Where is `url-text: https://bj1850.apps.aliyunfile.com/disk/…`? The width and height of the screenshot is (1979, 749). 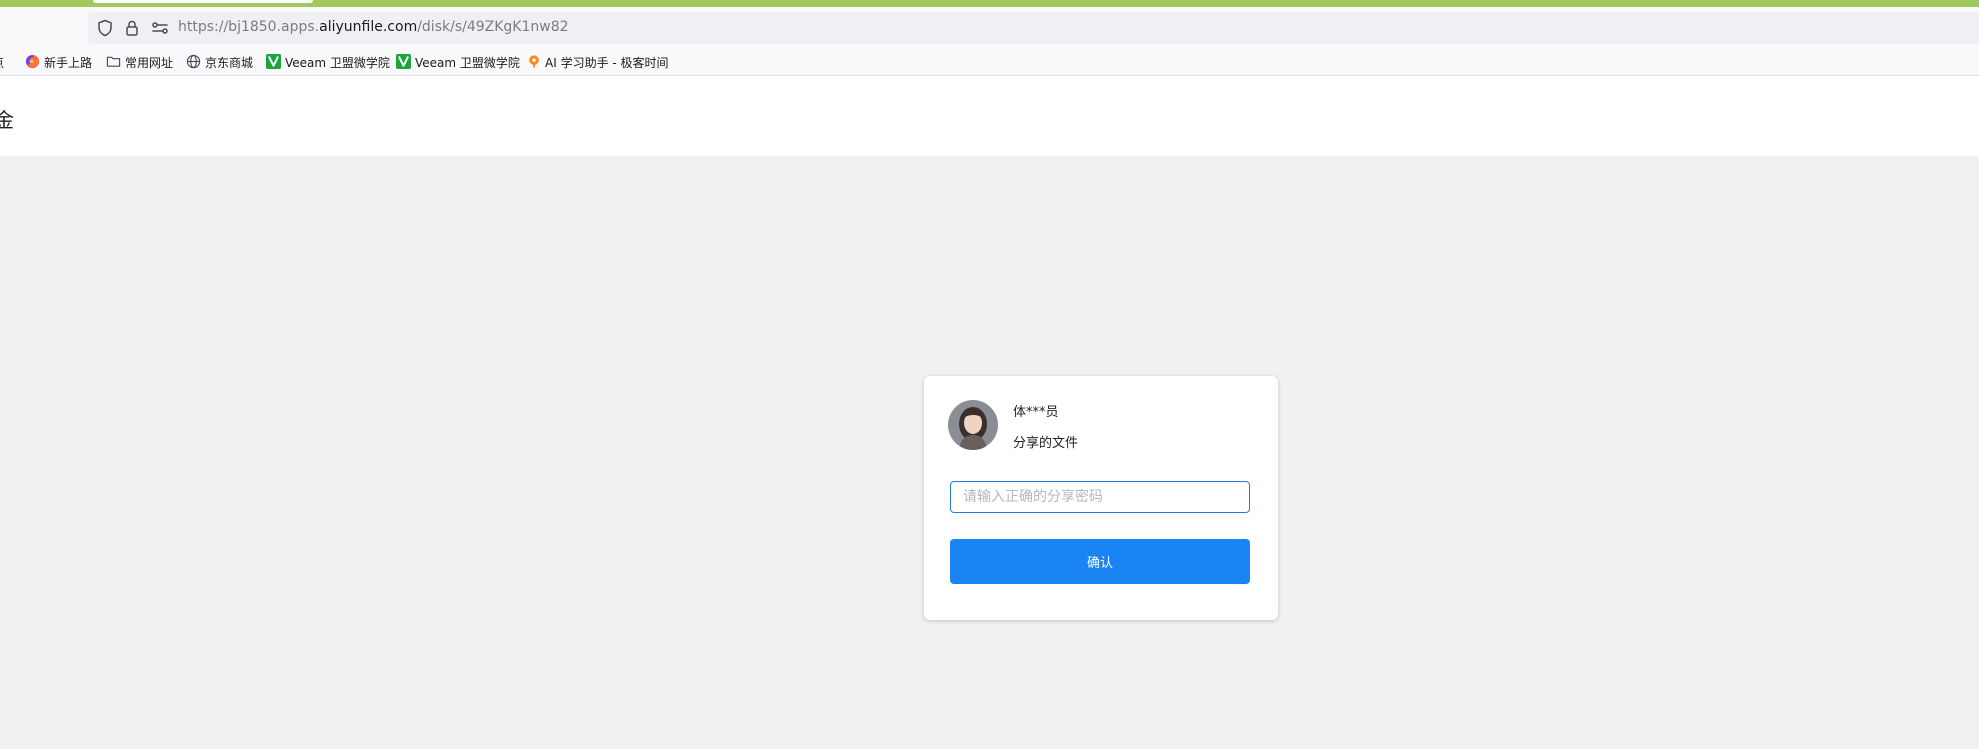 url-text: https://bj1850.apps.aliyunfile.com/disk/… is located at coordinates (373, 27).